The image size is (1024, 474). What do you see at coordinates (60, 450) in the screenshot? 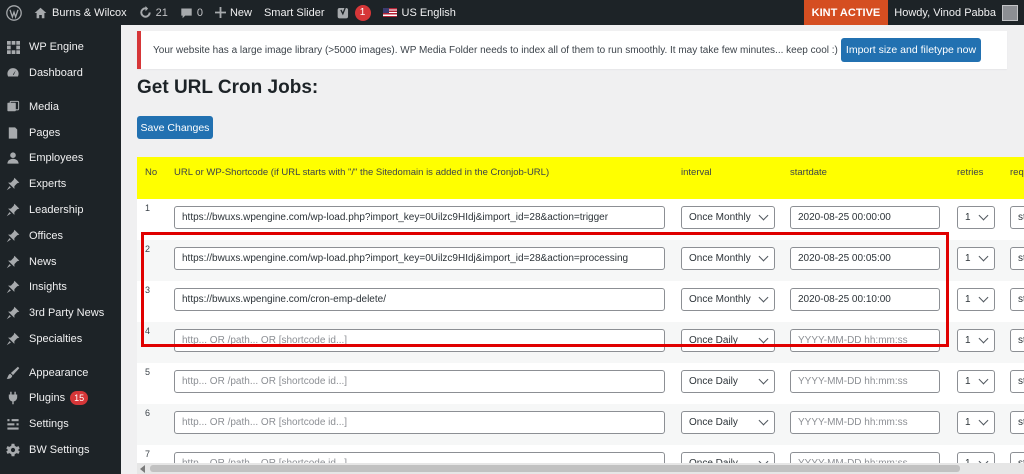
I see `sidebar-item-bw-settings: BW Settings` at bounding box center [60, 450].